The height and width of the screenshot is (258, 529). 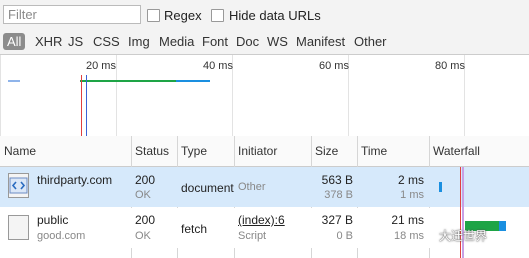 I want to click on column-waterfall: Waterfall, so click(x=479, y=151).